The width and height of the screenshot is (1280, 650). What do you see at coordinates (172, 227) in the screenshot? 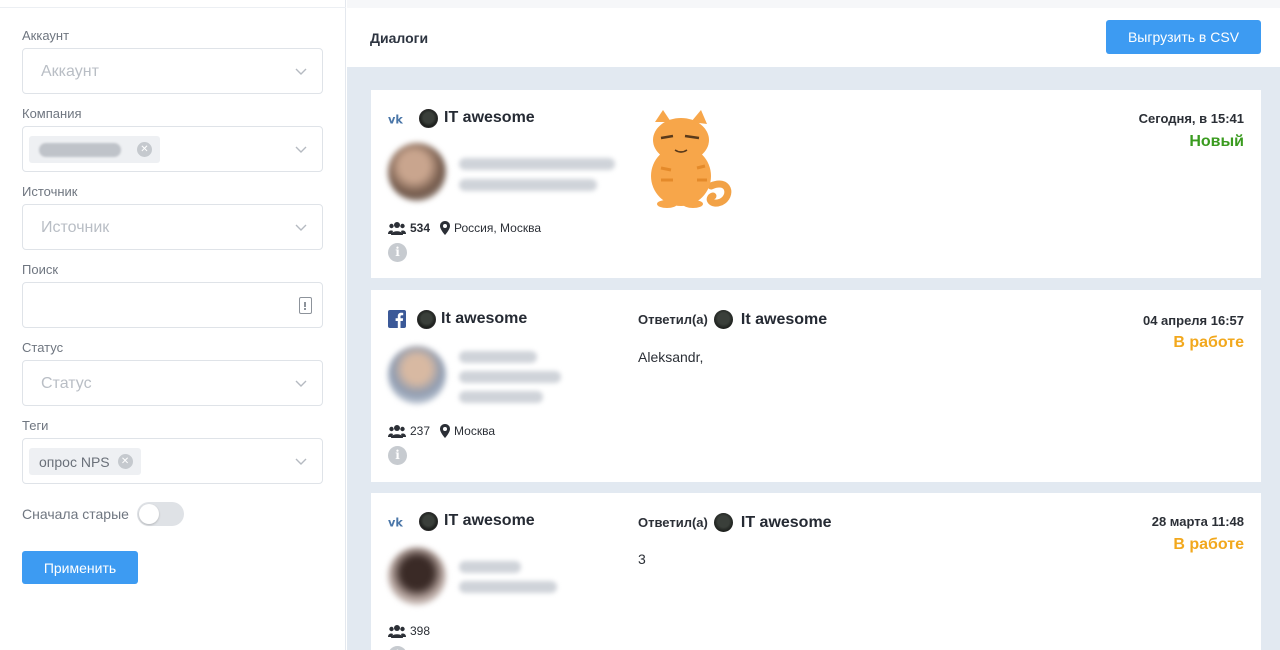
I see `source-select: Источник` at bounding box center [172, 227].